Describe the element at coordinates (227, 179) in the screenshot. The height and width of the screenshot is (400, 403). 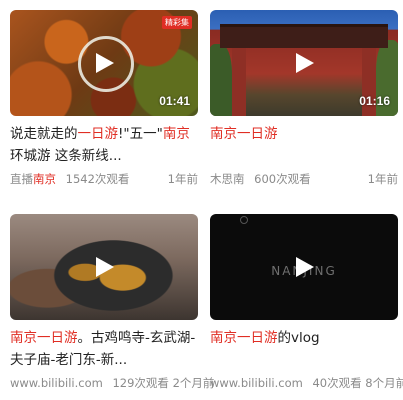
I see `video-author: 木思南` at that location.